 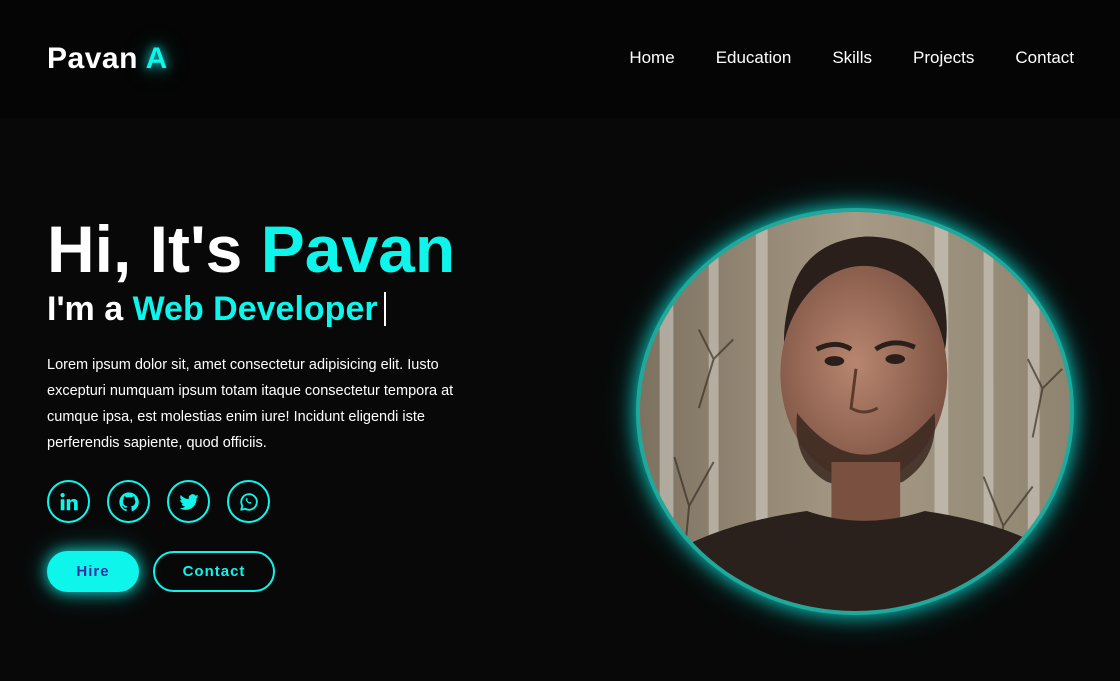 I want to click on nav-home: Home, so click(x=651, y=58).